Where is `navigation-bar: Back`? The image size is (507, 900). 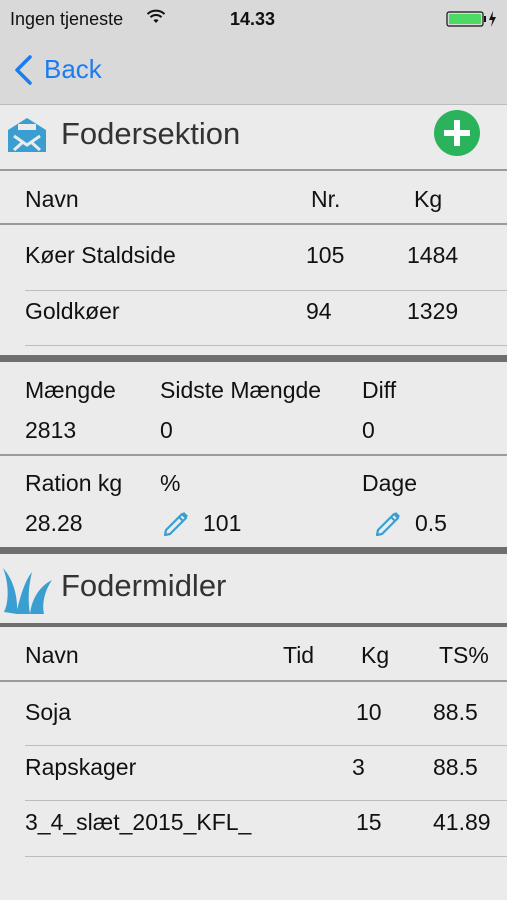 navigation-bar: Back is located at coordinates (253, 71).